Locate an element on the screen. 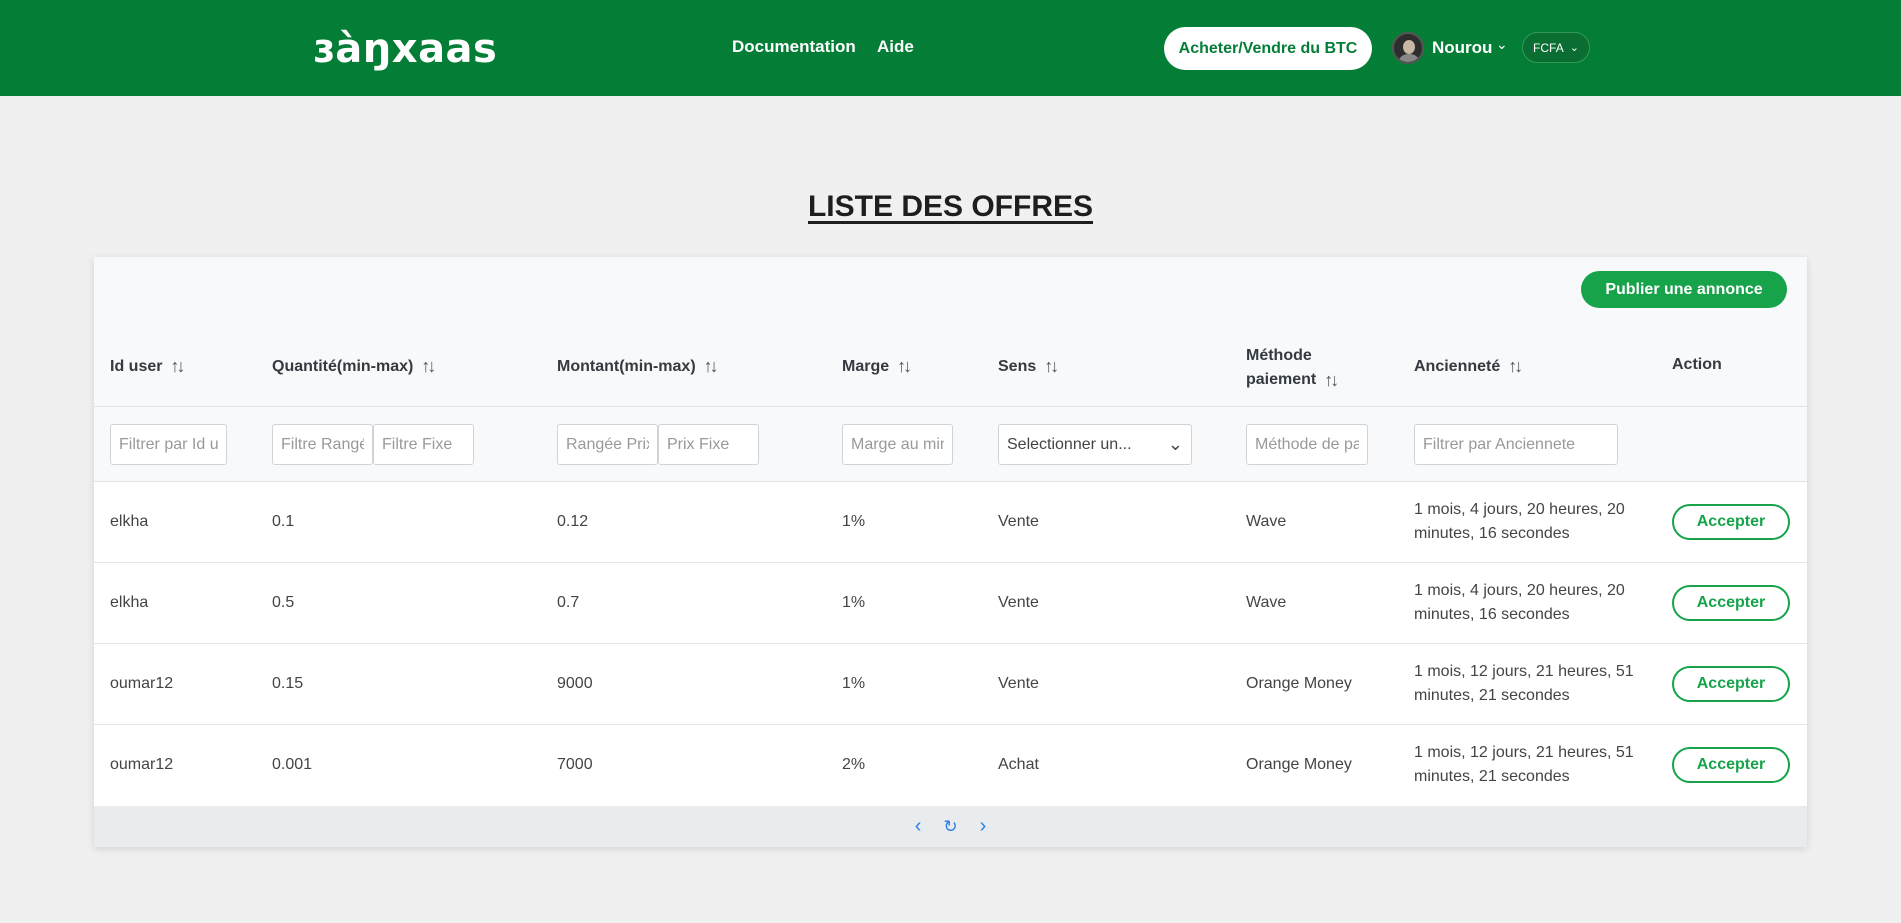  filter-sens-select: Selectionner un... ⌄ is located at coordinates (1095, 444).